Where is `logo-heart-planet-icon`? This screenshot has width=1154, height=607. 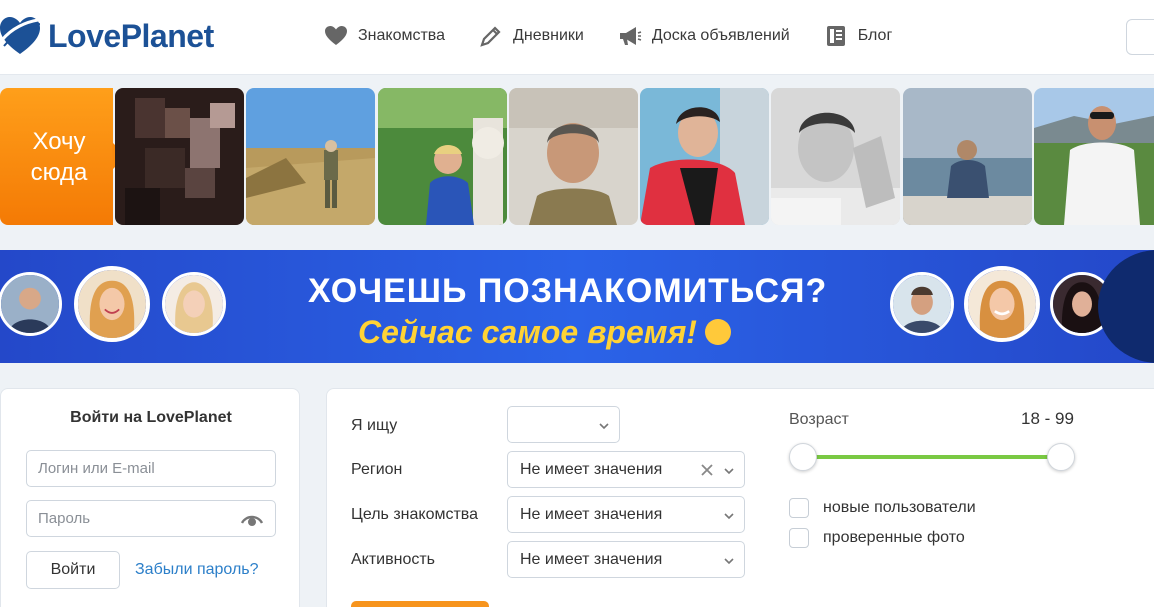 logo-heart-planet-icon is located at coordinates (20, 35).